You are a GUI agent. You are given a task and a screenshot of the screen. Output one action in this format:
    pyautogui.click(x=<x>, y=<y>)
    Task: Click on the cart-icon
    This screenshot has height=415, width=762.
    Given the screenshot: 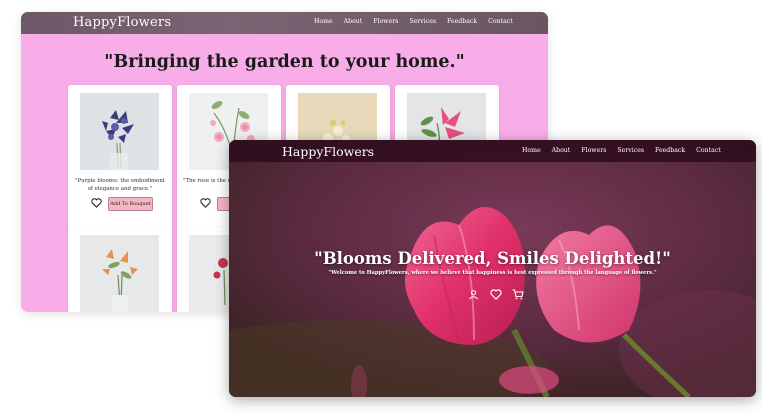 What is the action you would take?
    pyautogui.click(x=517, y=294)
    